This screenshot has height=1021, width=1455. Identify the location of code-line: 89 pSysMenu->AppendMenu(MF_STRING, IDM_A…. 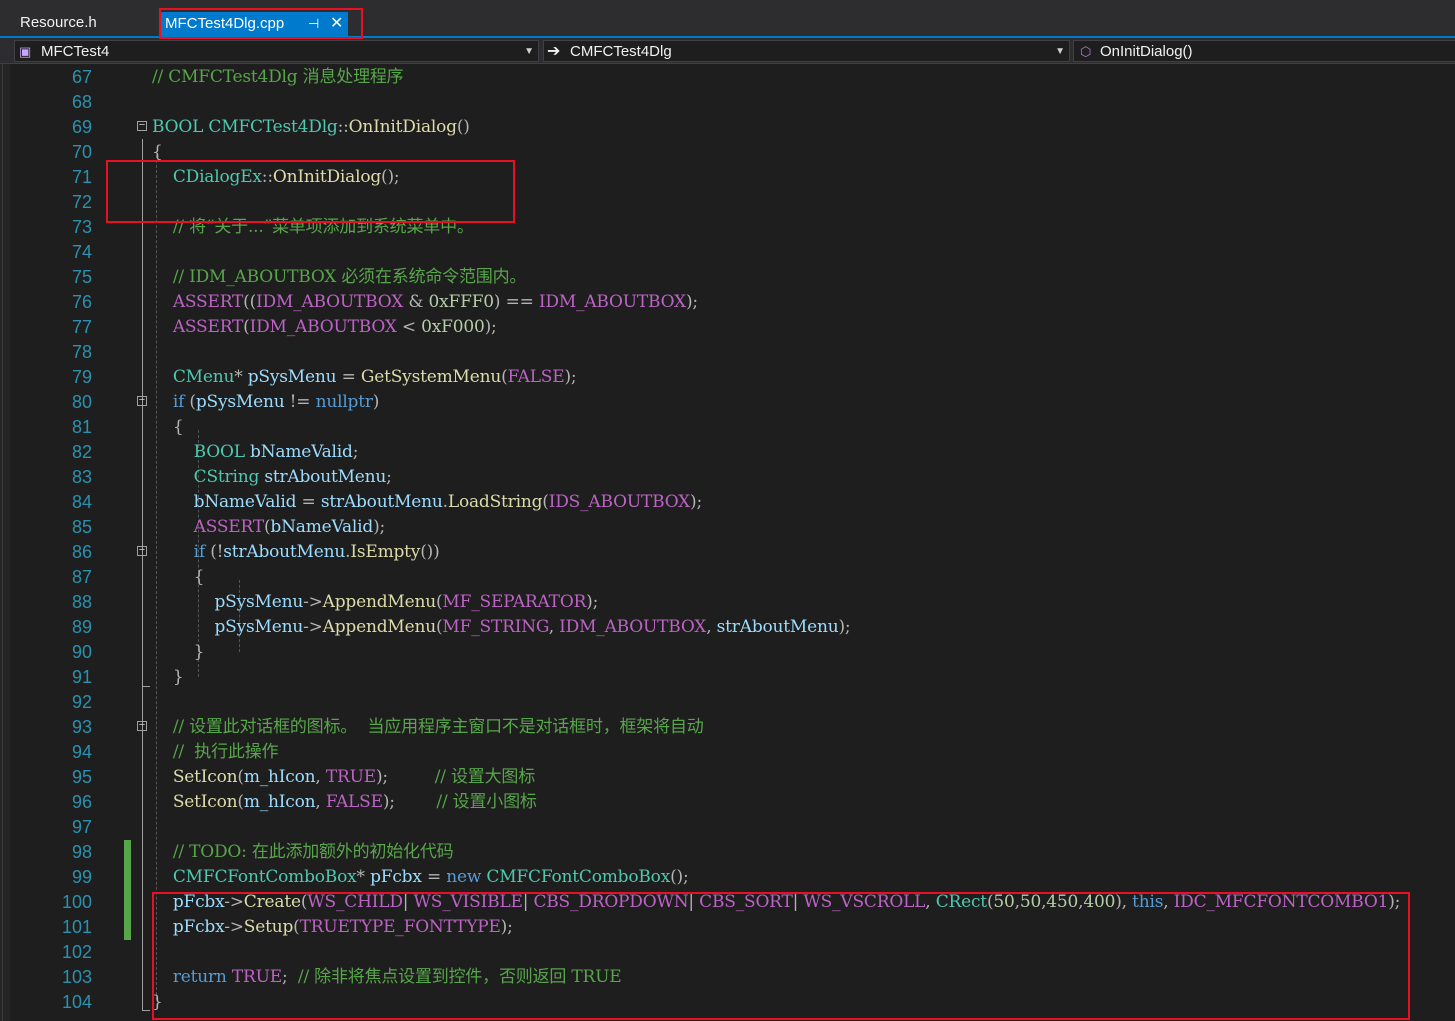
(727, 627).